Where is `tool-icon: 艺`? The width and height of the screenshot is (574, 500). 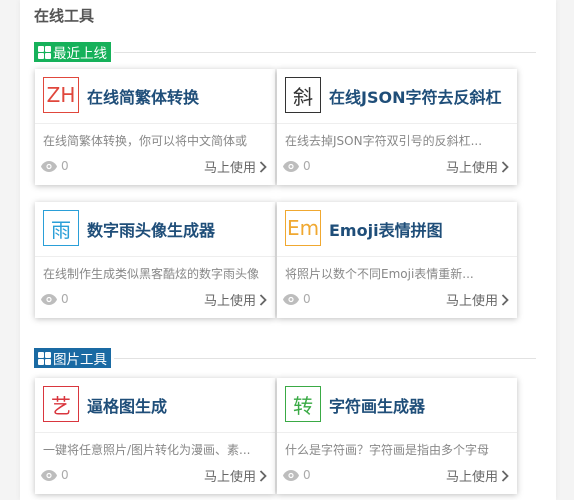
tool-icon: 艺 is located at coordinates (61, 404).